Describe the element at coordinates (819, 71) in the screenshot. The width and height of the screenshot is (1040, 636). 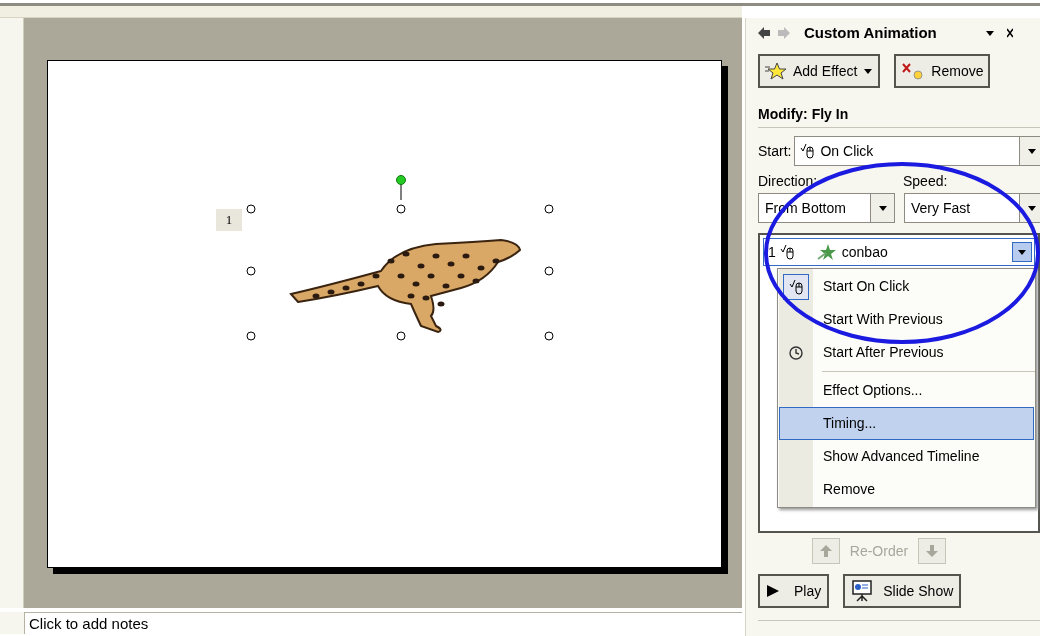
I see `add-effect-button: Add Effect` at that location.